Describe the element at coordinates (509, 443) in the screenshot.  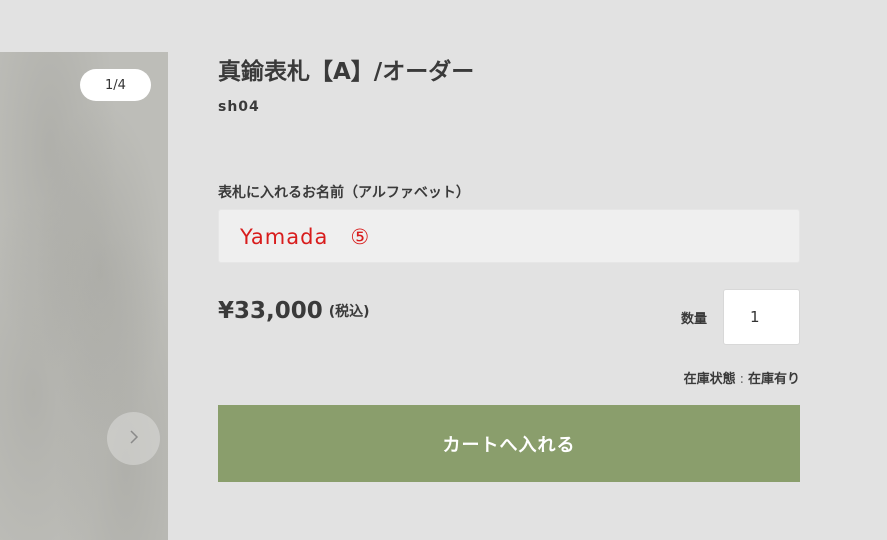
I see `add-to-cart-button: カートへ入れる` at that location.